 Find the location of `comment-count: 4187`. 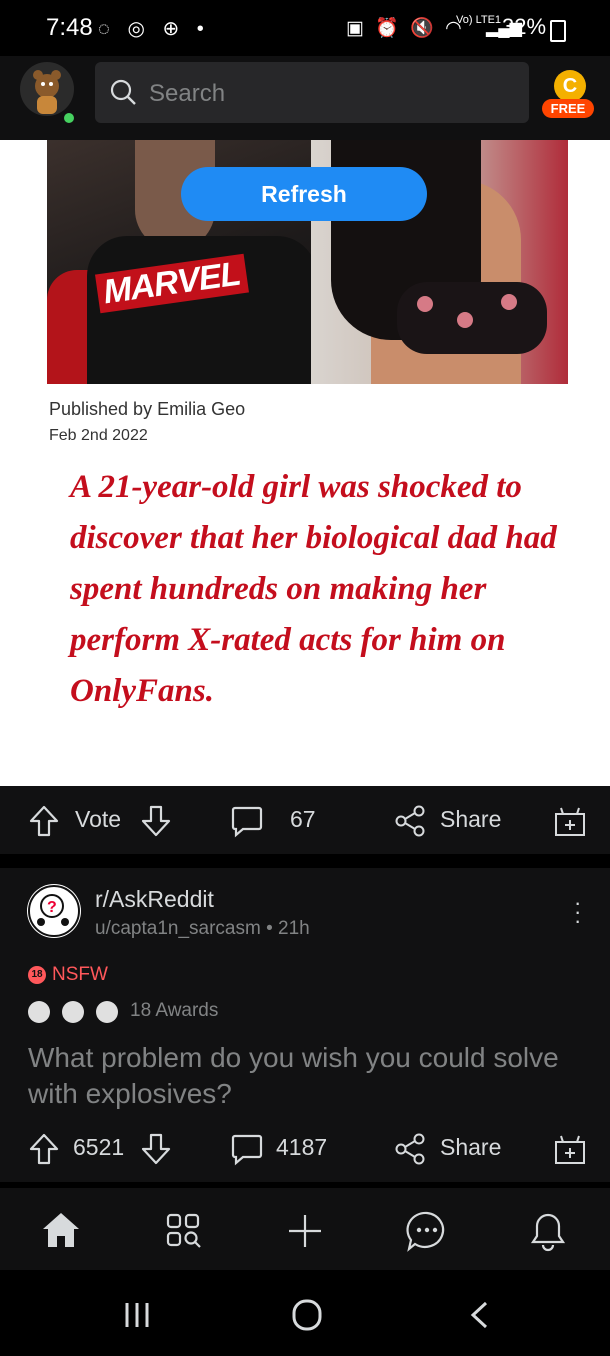

comment-count: 4187 is located at coordinates (301, 1147).